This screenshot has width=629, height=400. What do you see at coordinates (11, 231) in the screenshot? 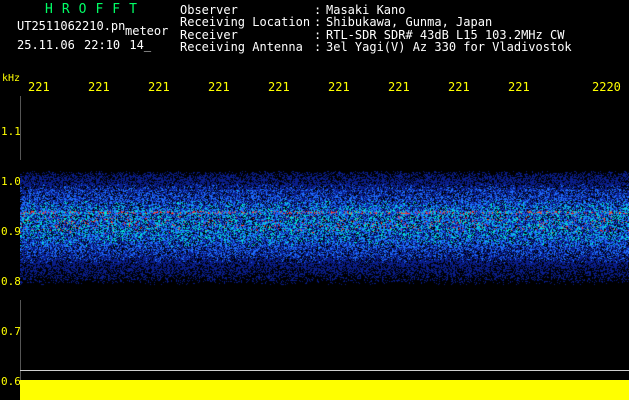
I see `frequency-tick: 0.9` at bounding box center [11, 231].